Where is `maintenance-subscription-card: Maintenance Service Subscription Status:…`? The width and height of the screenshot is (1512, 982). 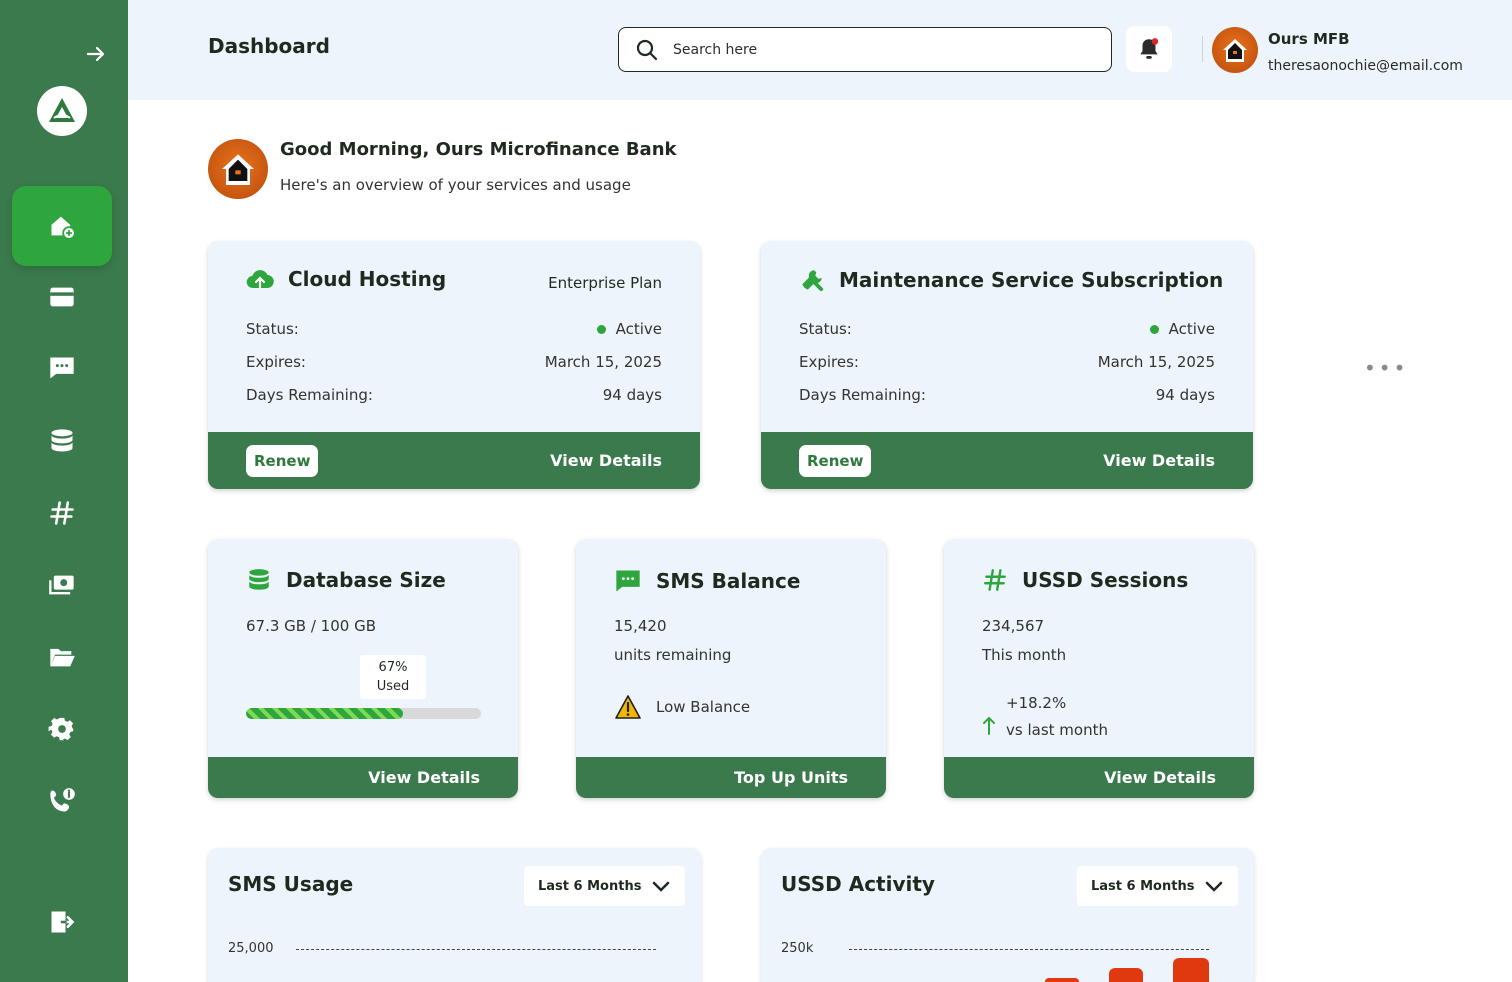
maintenance-subscription-card: Maintenance Service Subscription Status:… is located at coordinates (1007, 365).